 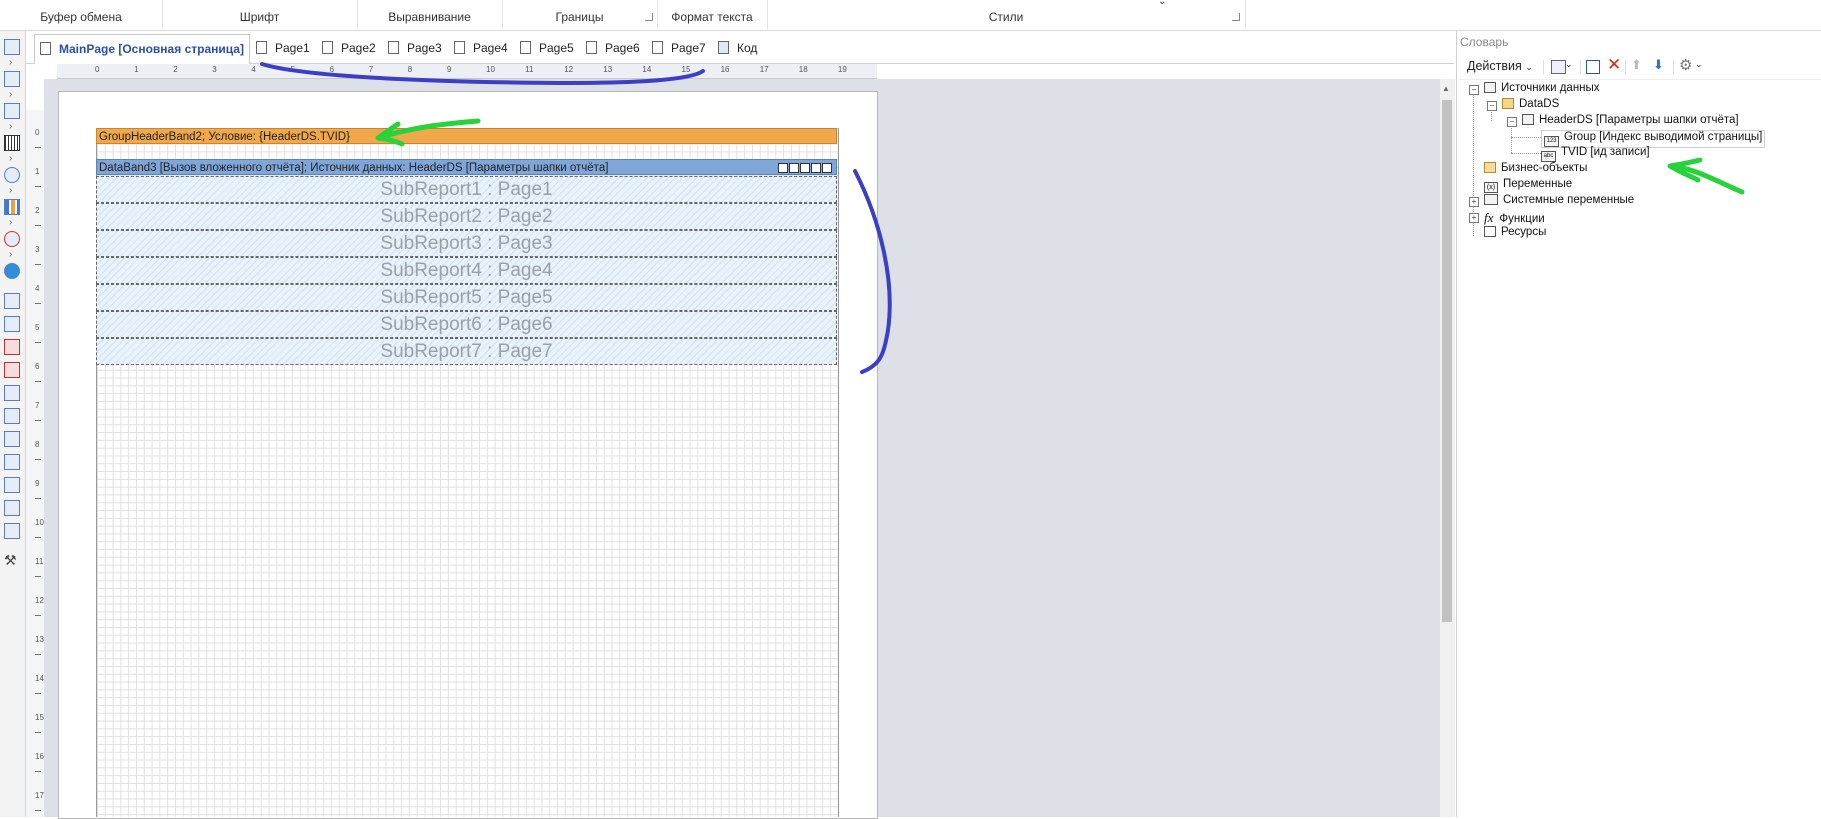 I want to click on green-arrow-annotation-report, so click(x=428, y=132).